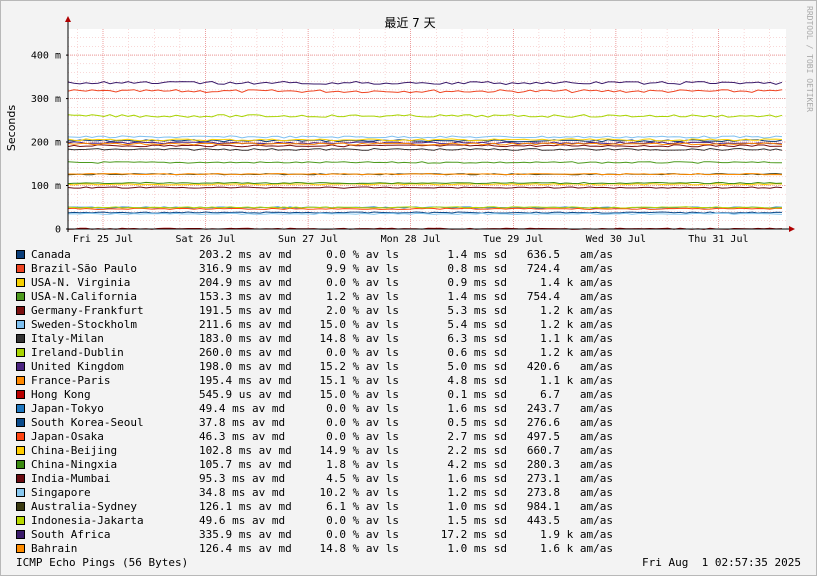  What do you see at coordinates (205, 239) in the screenshot?
I see `x-tick-label: Sat 26 Jul` at bounding box center [205, 239].